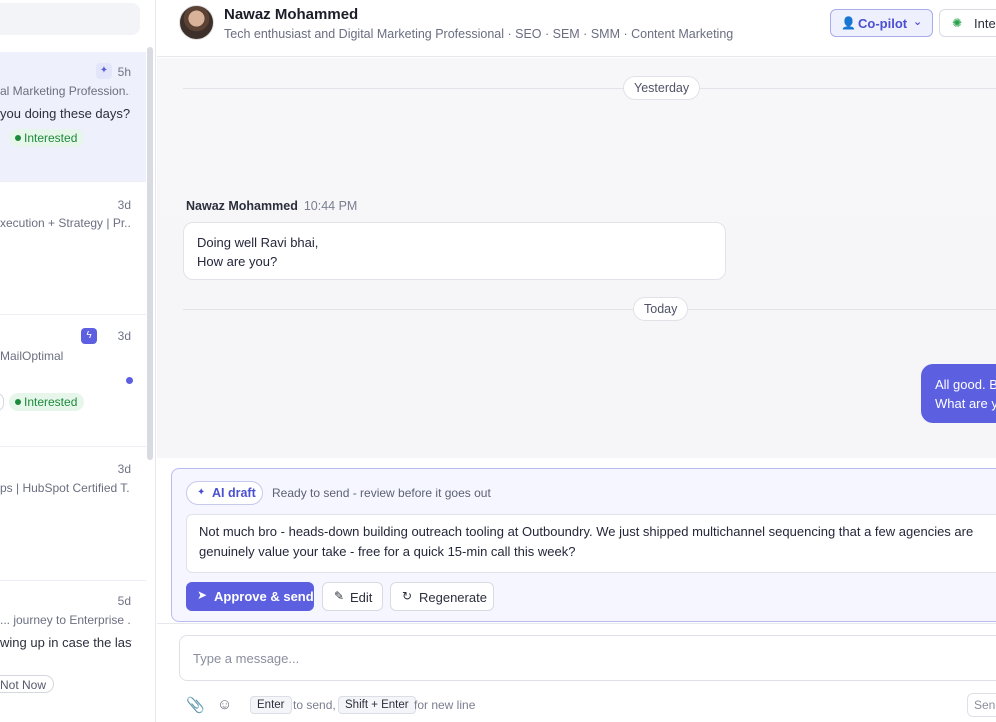  What do you see at coordinates (957, 23) in the screenshot?
I see `status-icon: ✺` at bounding box center [957, 23].